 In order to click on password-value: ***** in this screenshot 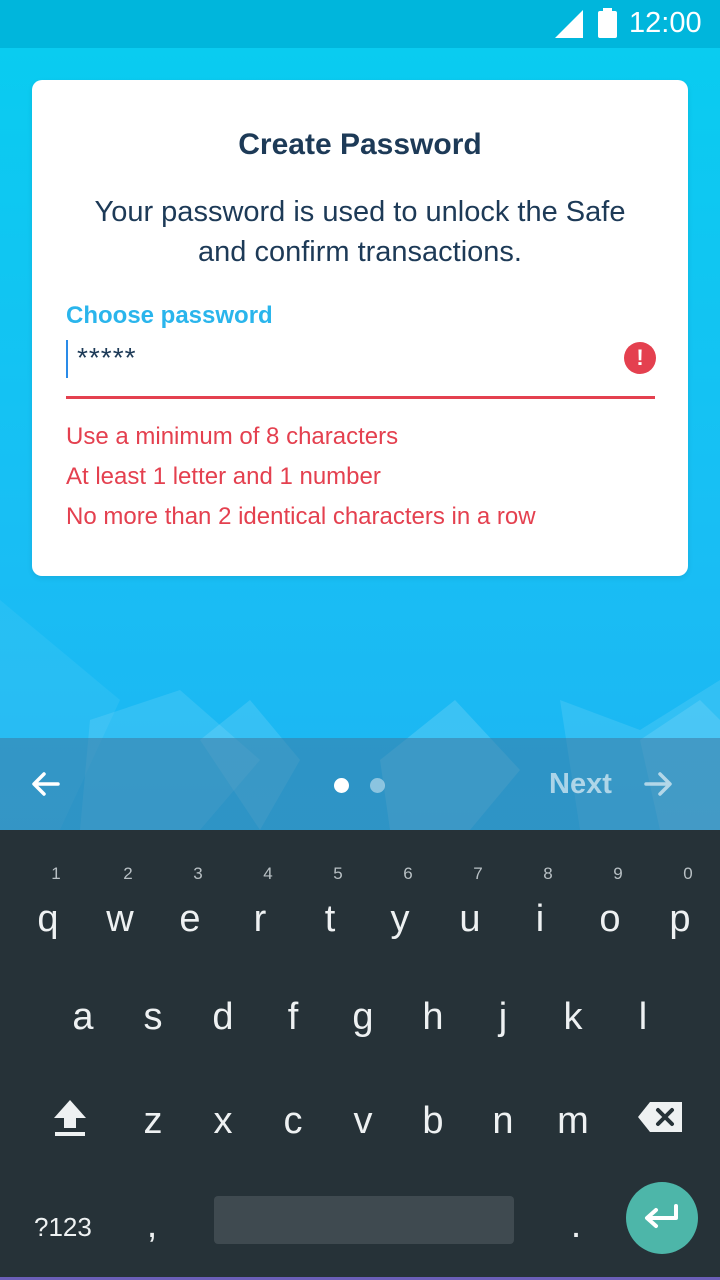, I will do `click(107, 357)`.